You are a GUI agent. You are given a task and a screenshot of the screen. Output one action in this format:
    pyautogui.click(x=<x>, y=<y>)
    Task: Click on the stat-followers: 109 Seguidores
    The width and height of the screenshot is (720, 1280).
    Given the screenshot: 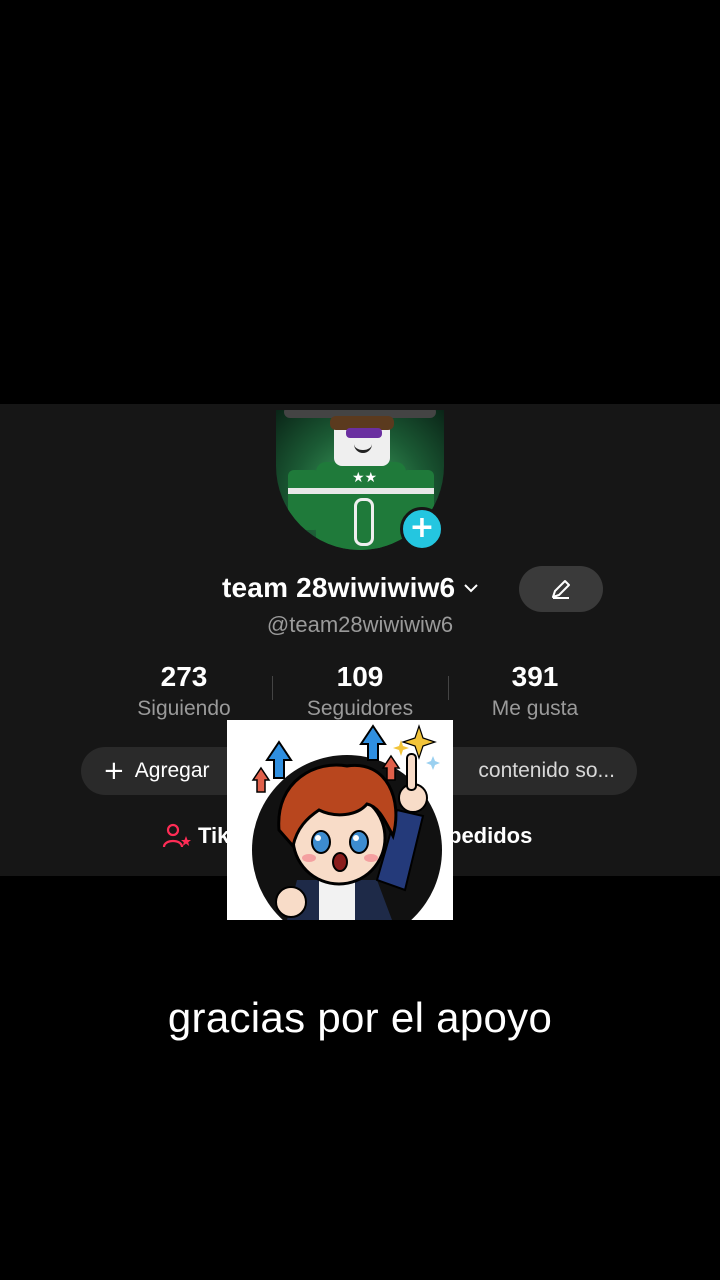 What is the action you would take?
    pyautogui.click(x=360, y=691)
    